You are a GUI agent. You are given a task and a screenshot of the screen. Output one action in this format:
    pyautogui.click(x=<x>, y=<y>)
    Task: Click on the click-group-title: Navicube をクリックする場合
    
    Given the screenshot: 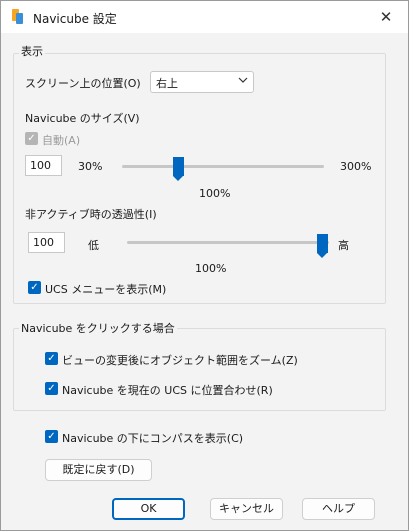 What is the action you would take?
    pyautogui.click(x=98, y=328)
    